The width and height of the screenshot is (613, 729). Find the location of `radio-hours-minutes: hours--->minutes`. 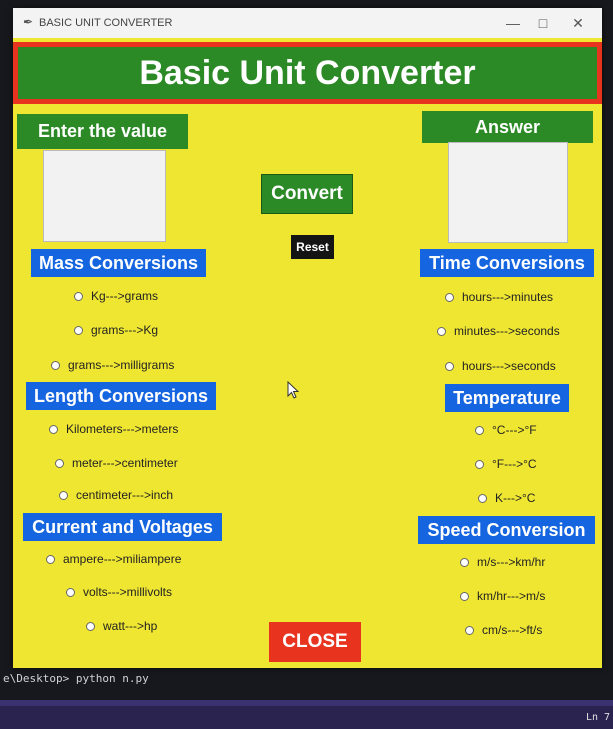

radio-hours-minutes: hours--->minutes is located at coordinates (499, 297).